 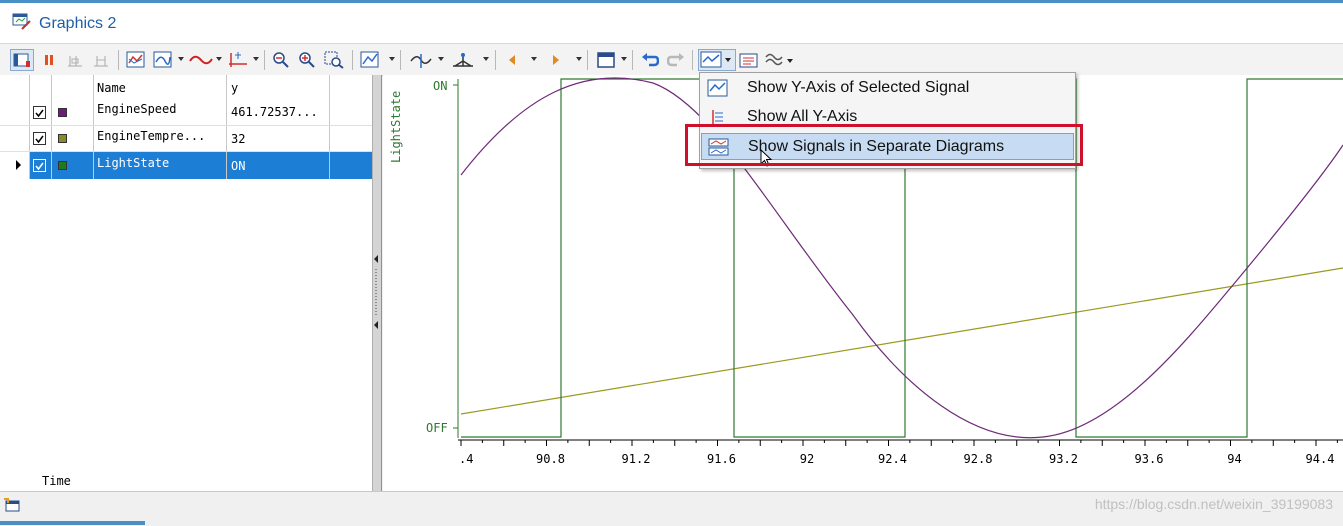 What do you see at coordinates (899, 443) in the screenshot?
I see `x-axis-ticks` at bounding box center [899, 443].